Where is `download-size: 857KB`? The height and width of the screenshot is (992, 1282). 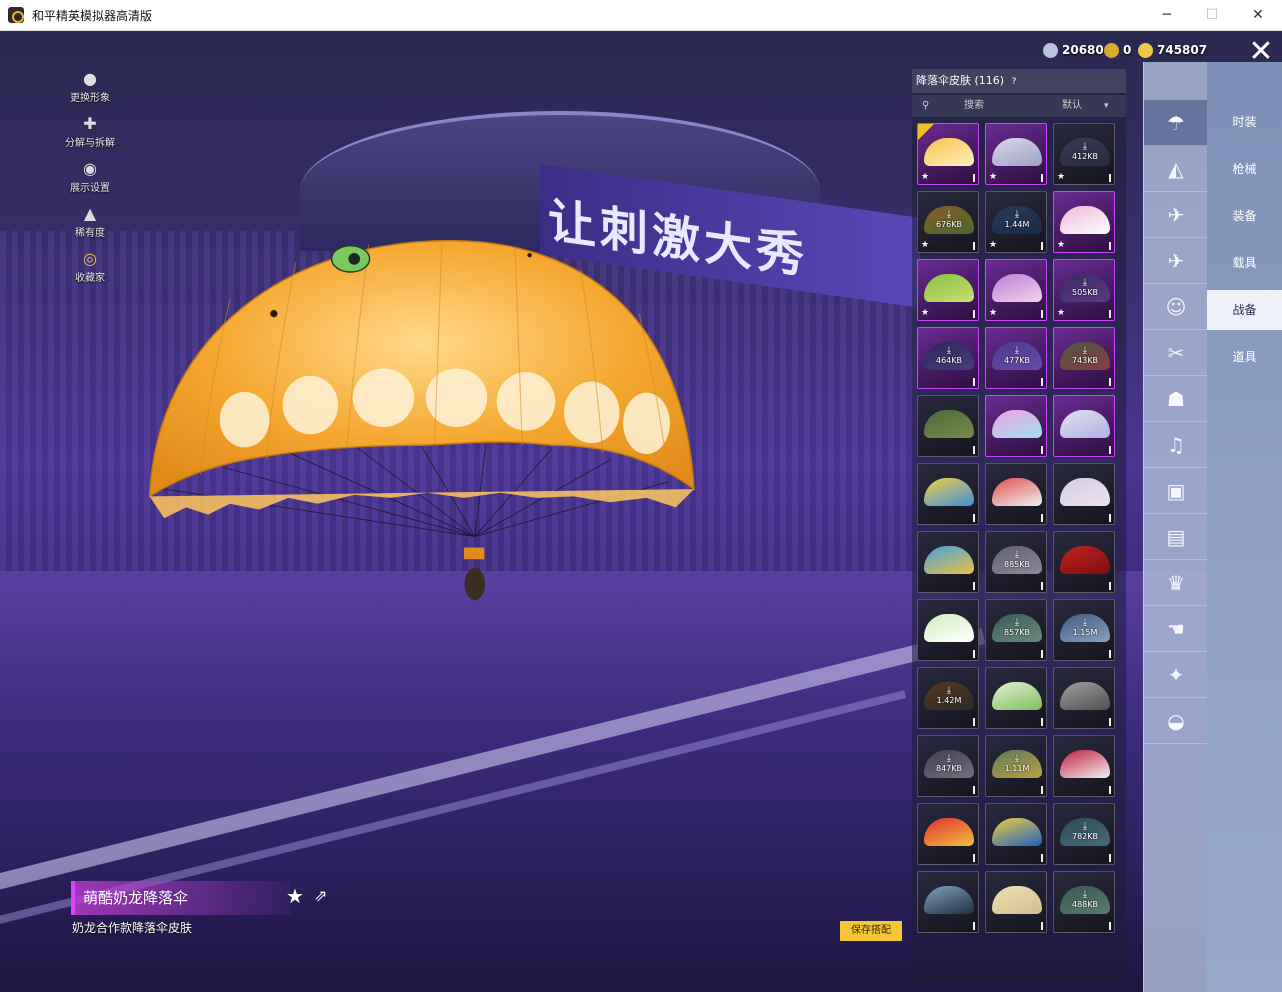
download-size: 857KB is located at coordinates (1016, 632).